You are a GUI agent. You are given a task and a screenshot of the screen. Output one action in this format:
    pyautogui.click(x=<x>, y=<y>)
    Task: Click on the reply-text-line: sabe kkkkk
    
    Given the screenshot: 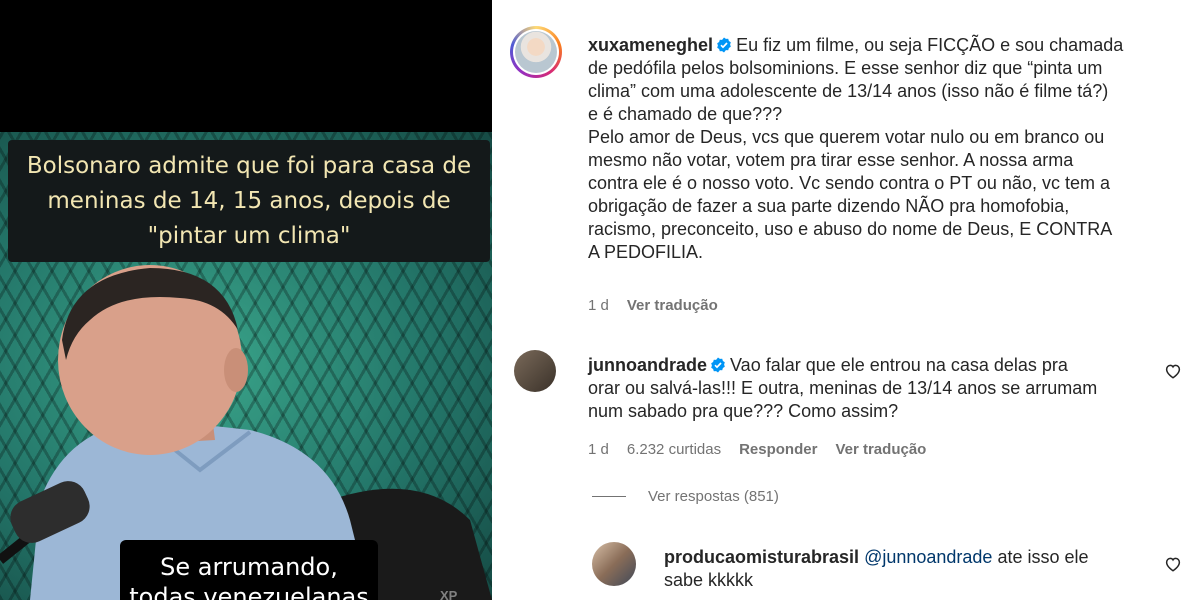 What is the action you would take?
    pyautogui.click(x=709, y=580)
    